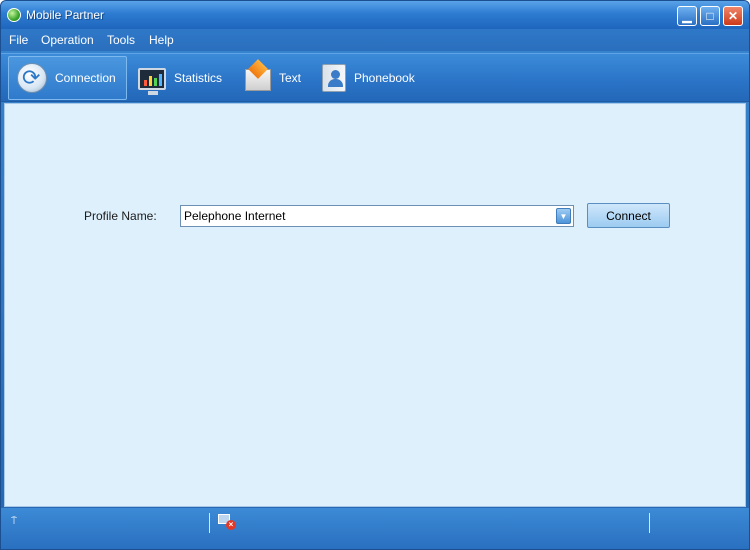 This screenshot has width=750, height=550. I want to click on maximize-button: □, so click(710, 16).